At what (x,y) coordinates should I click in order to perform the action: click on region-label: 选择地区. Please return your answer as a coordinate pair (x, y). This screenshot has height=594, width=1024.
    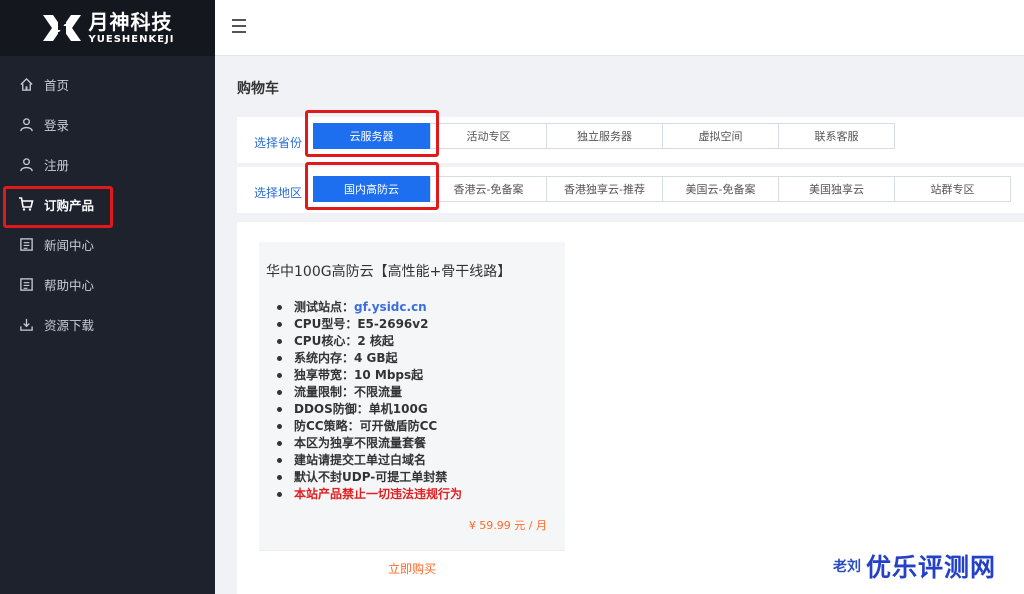
    Looking at the image, I should click on (278, 193).